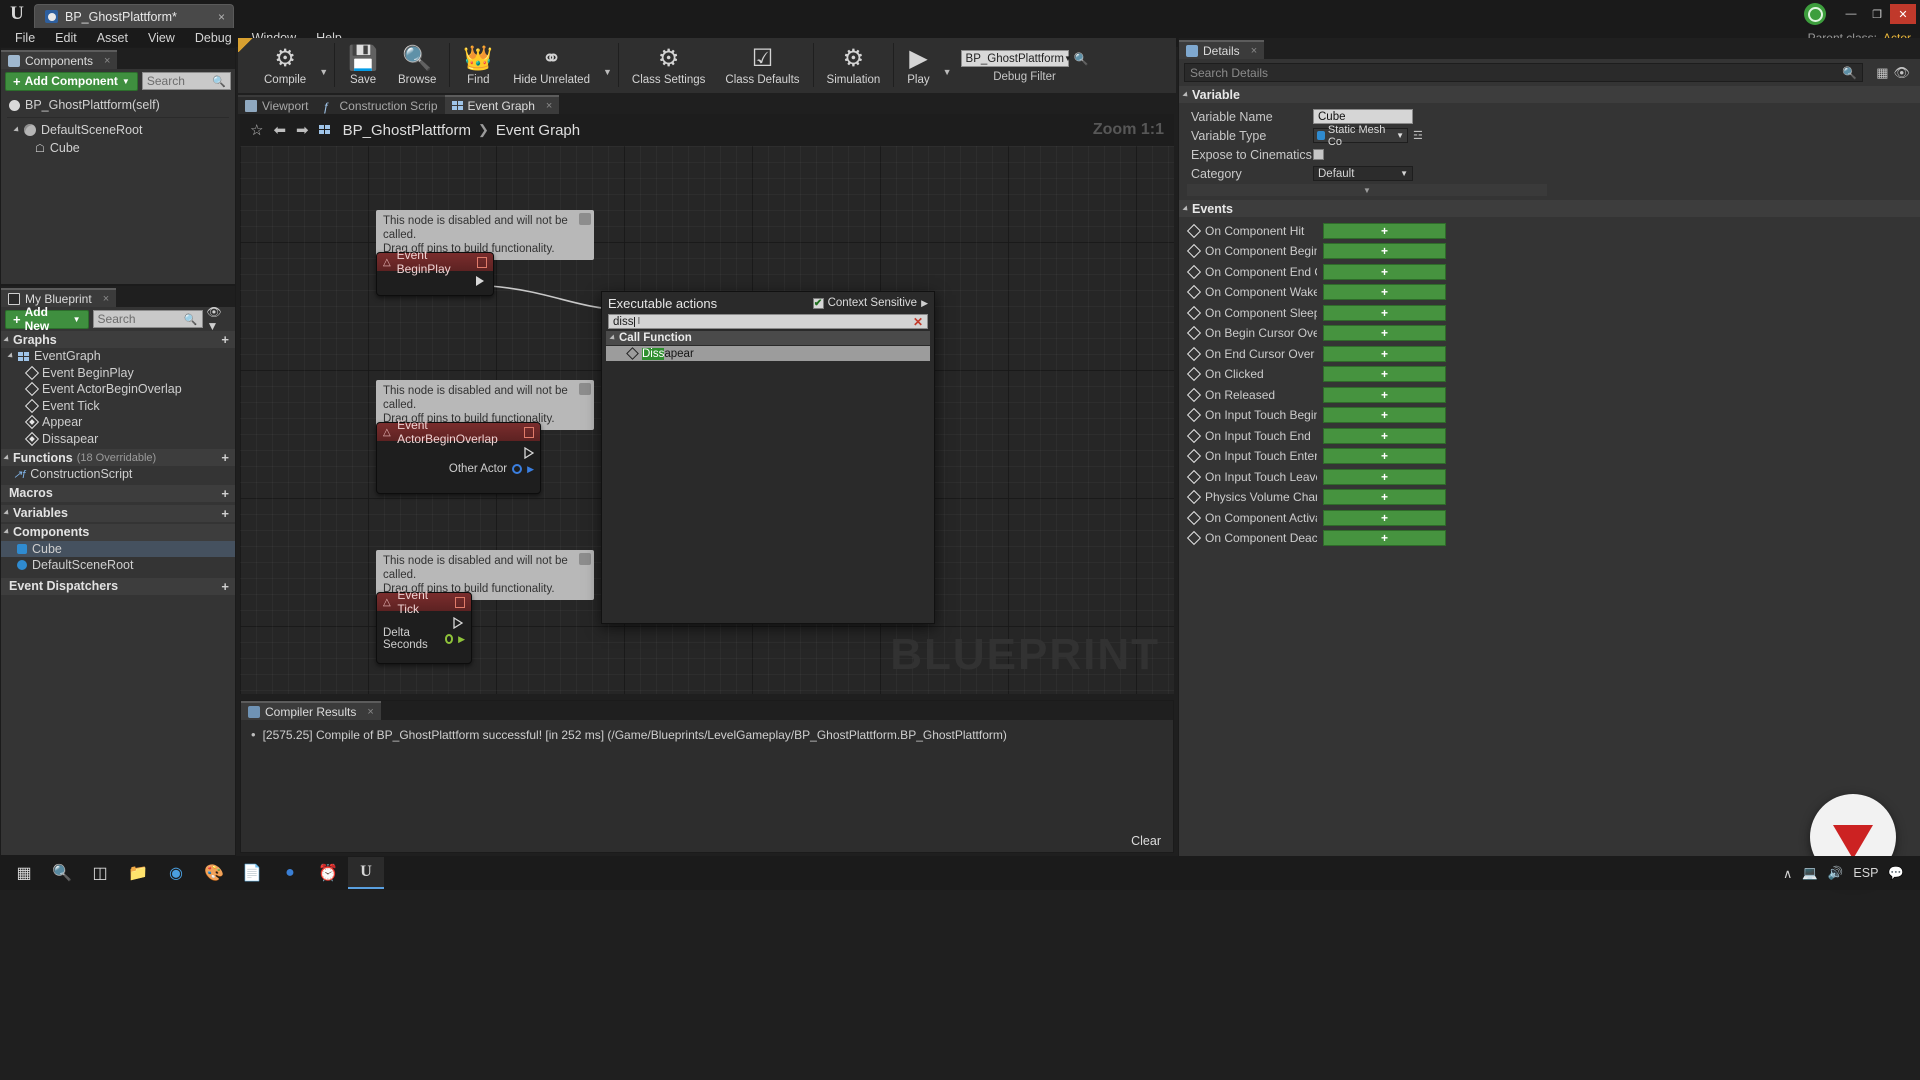  Describe the element at coordinates (762, 65) in the screenshot. I see `toolbar-class-defaults-button: ☑ Class Defaults` at that location.